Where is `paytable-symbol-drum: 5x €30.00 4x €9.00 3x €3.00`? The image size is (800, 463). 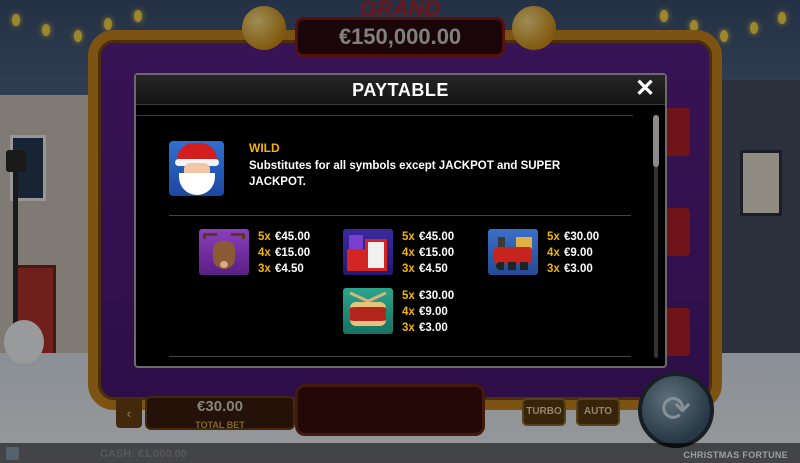 paytable-symbol-drum: 5x €30.00 4x €9.00 3x €3.00 is located at coordinates (438, 315).